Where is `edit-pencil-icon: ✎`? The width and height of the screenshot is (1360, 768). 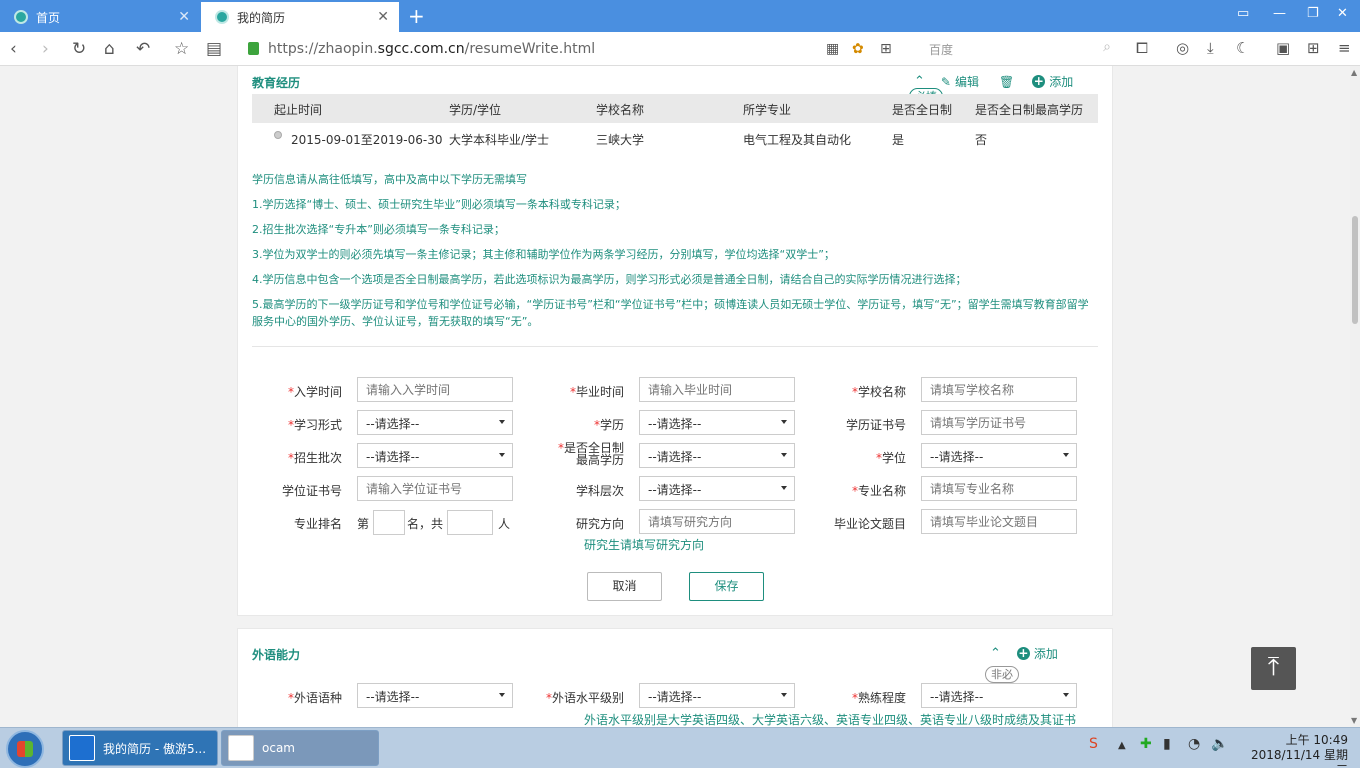 edit-pencil-icon: ✎ is located at coordinates (946, 82).